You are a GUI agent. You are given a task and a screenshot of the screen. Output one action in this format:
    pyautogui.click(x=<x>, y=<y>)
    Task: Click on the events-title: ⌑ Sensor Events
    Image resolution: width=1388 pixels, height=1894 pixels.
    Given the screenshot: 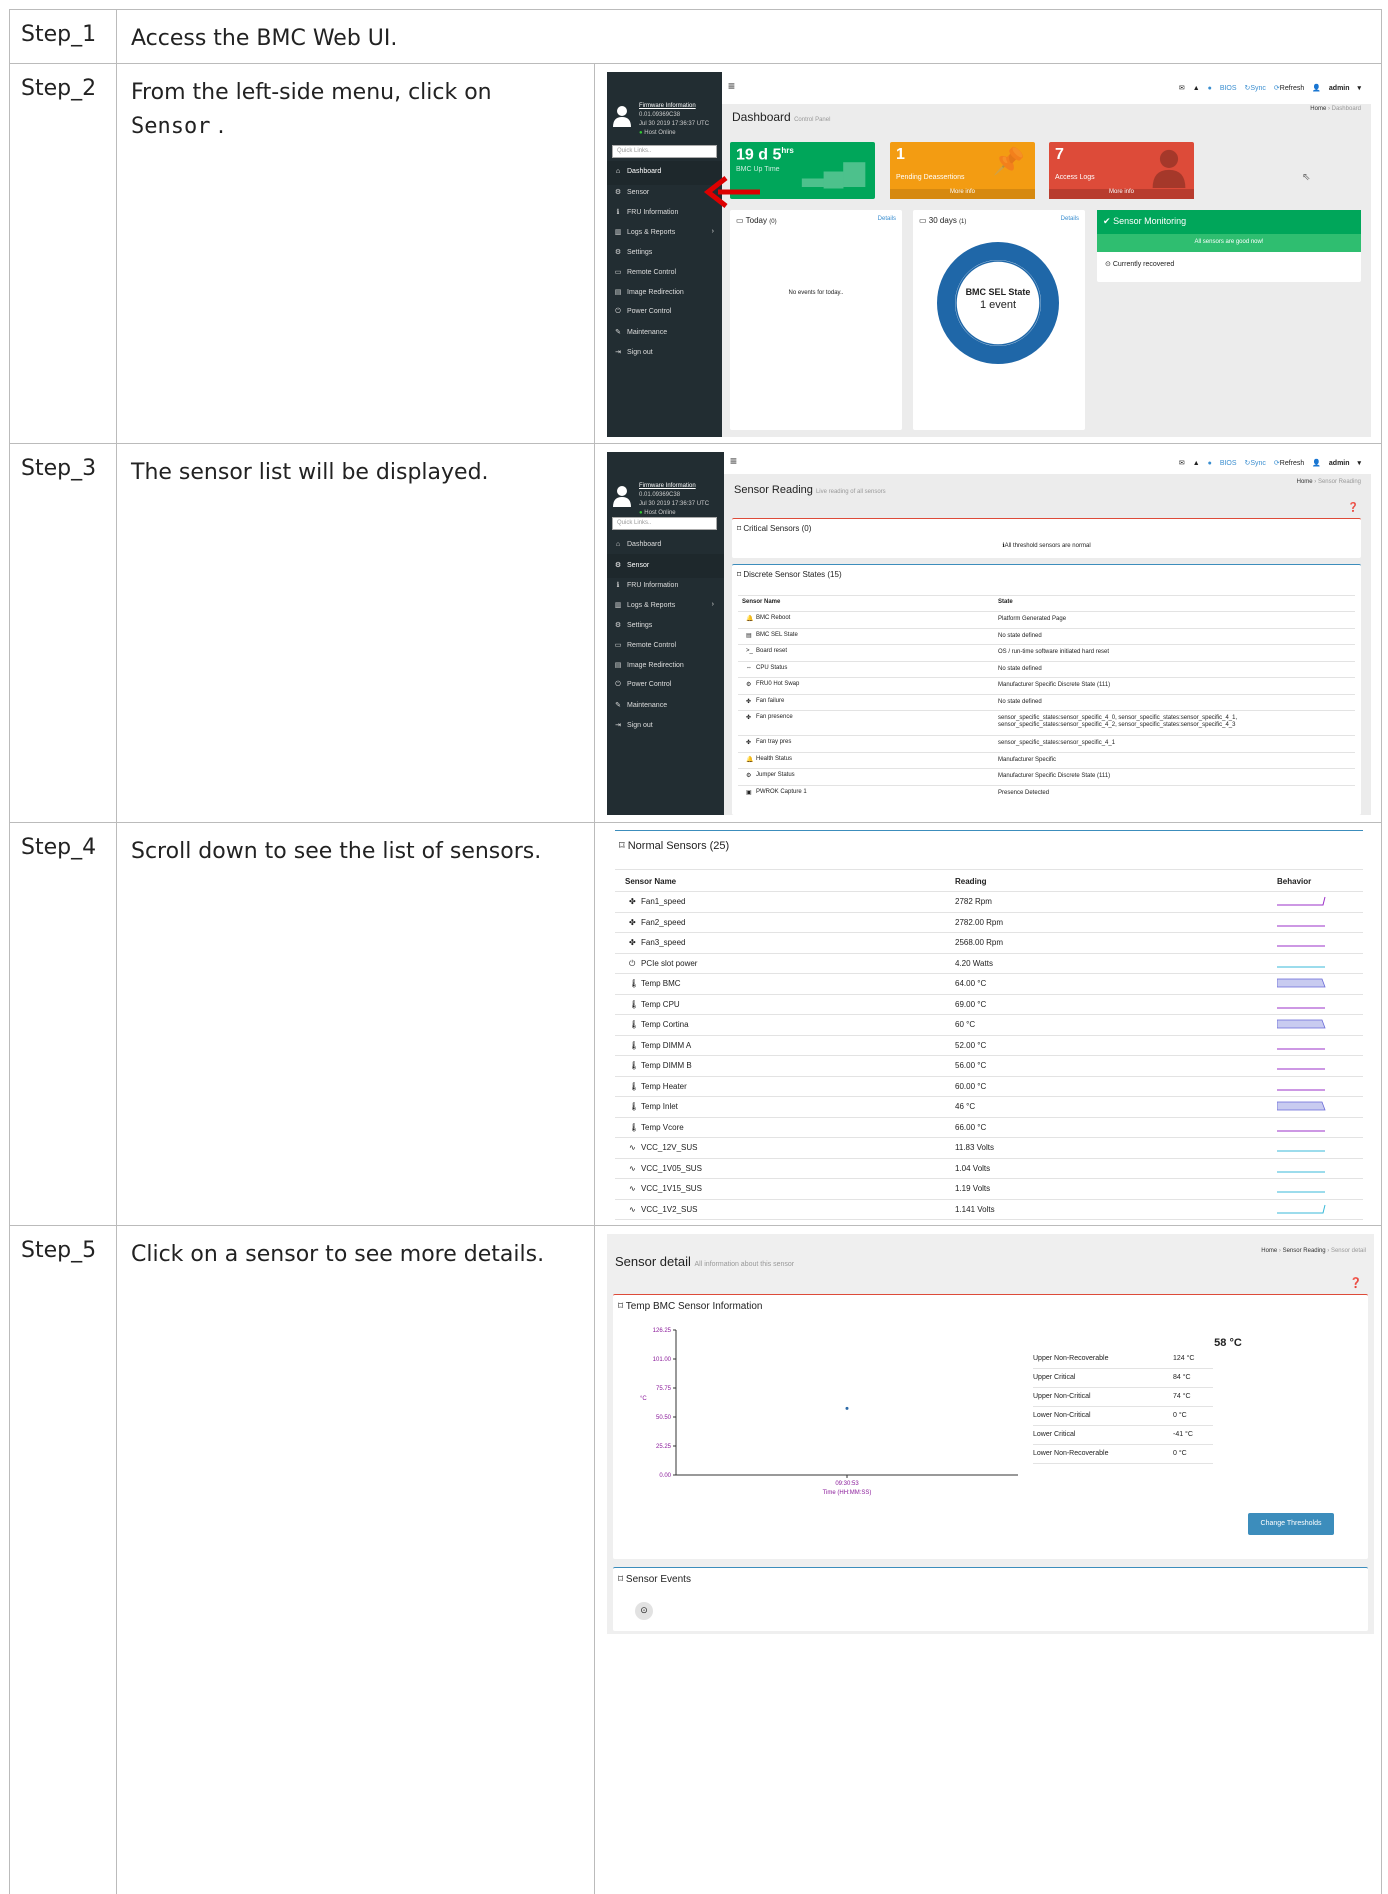 What is the action you would take?
    pyautogui.click(x=654, y=1579)
    